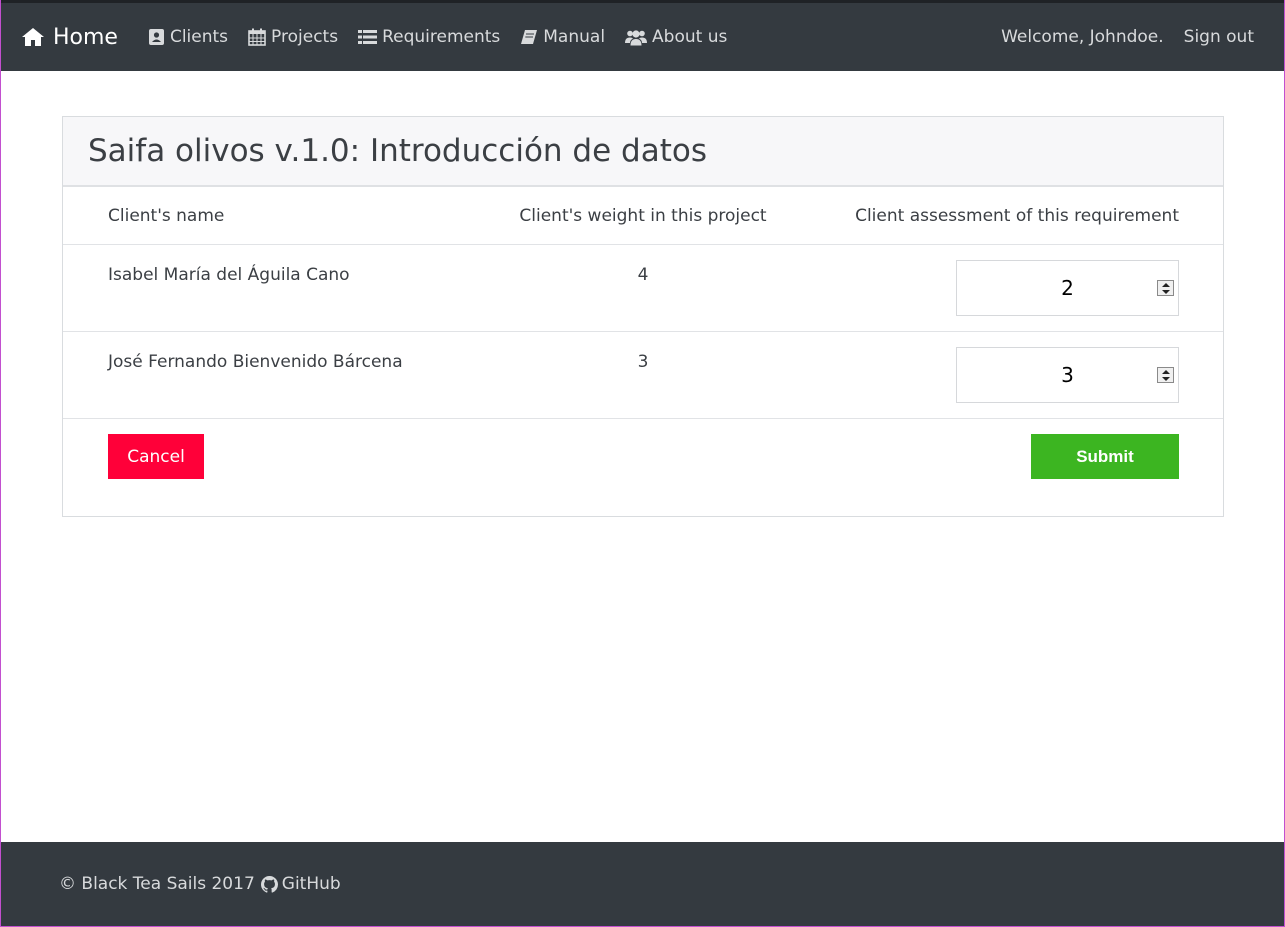  I want to click on client-weight: 3, so click(643, 362).